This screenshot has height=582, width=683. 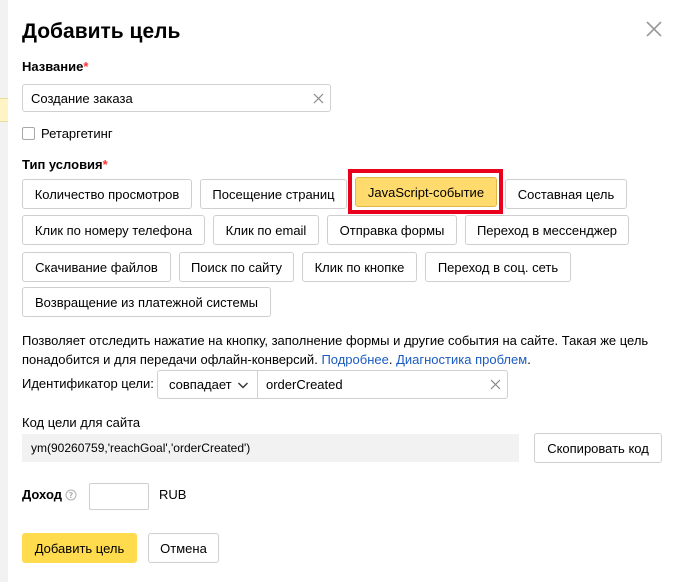 I want to click on income-input, so click(x=119, y=496).